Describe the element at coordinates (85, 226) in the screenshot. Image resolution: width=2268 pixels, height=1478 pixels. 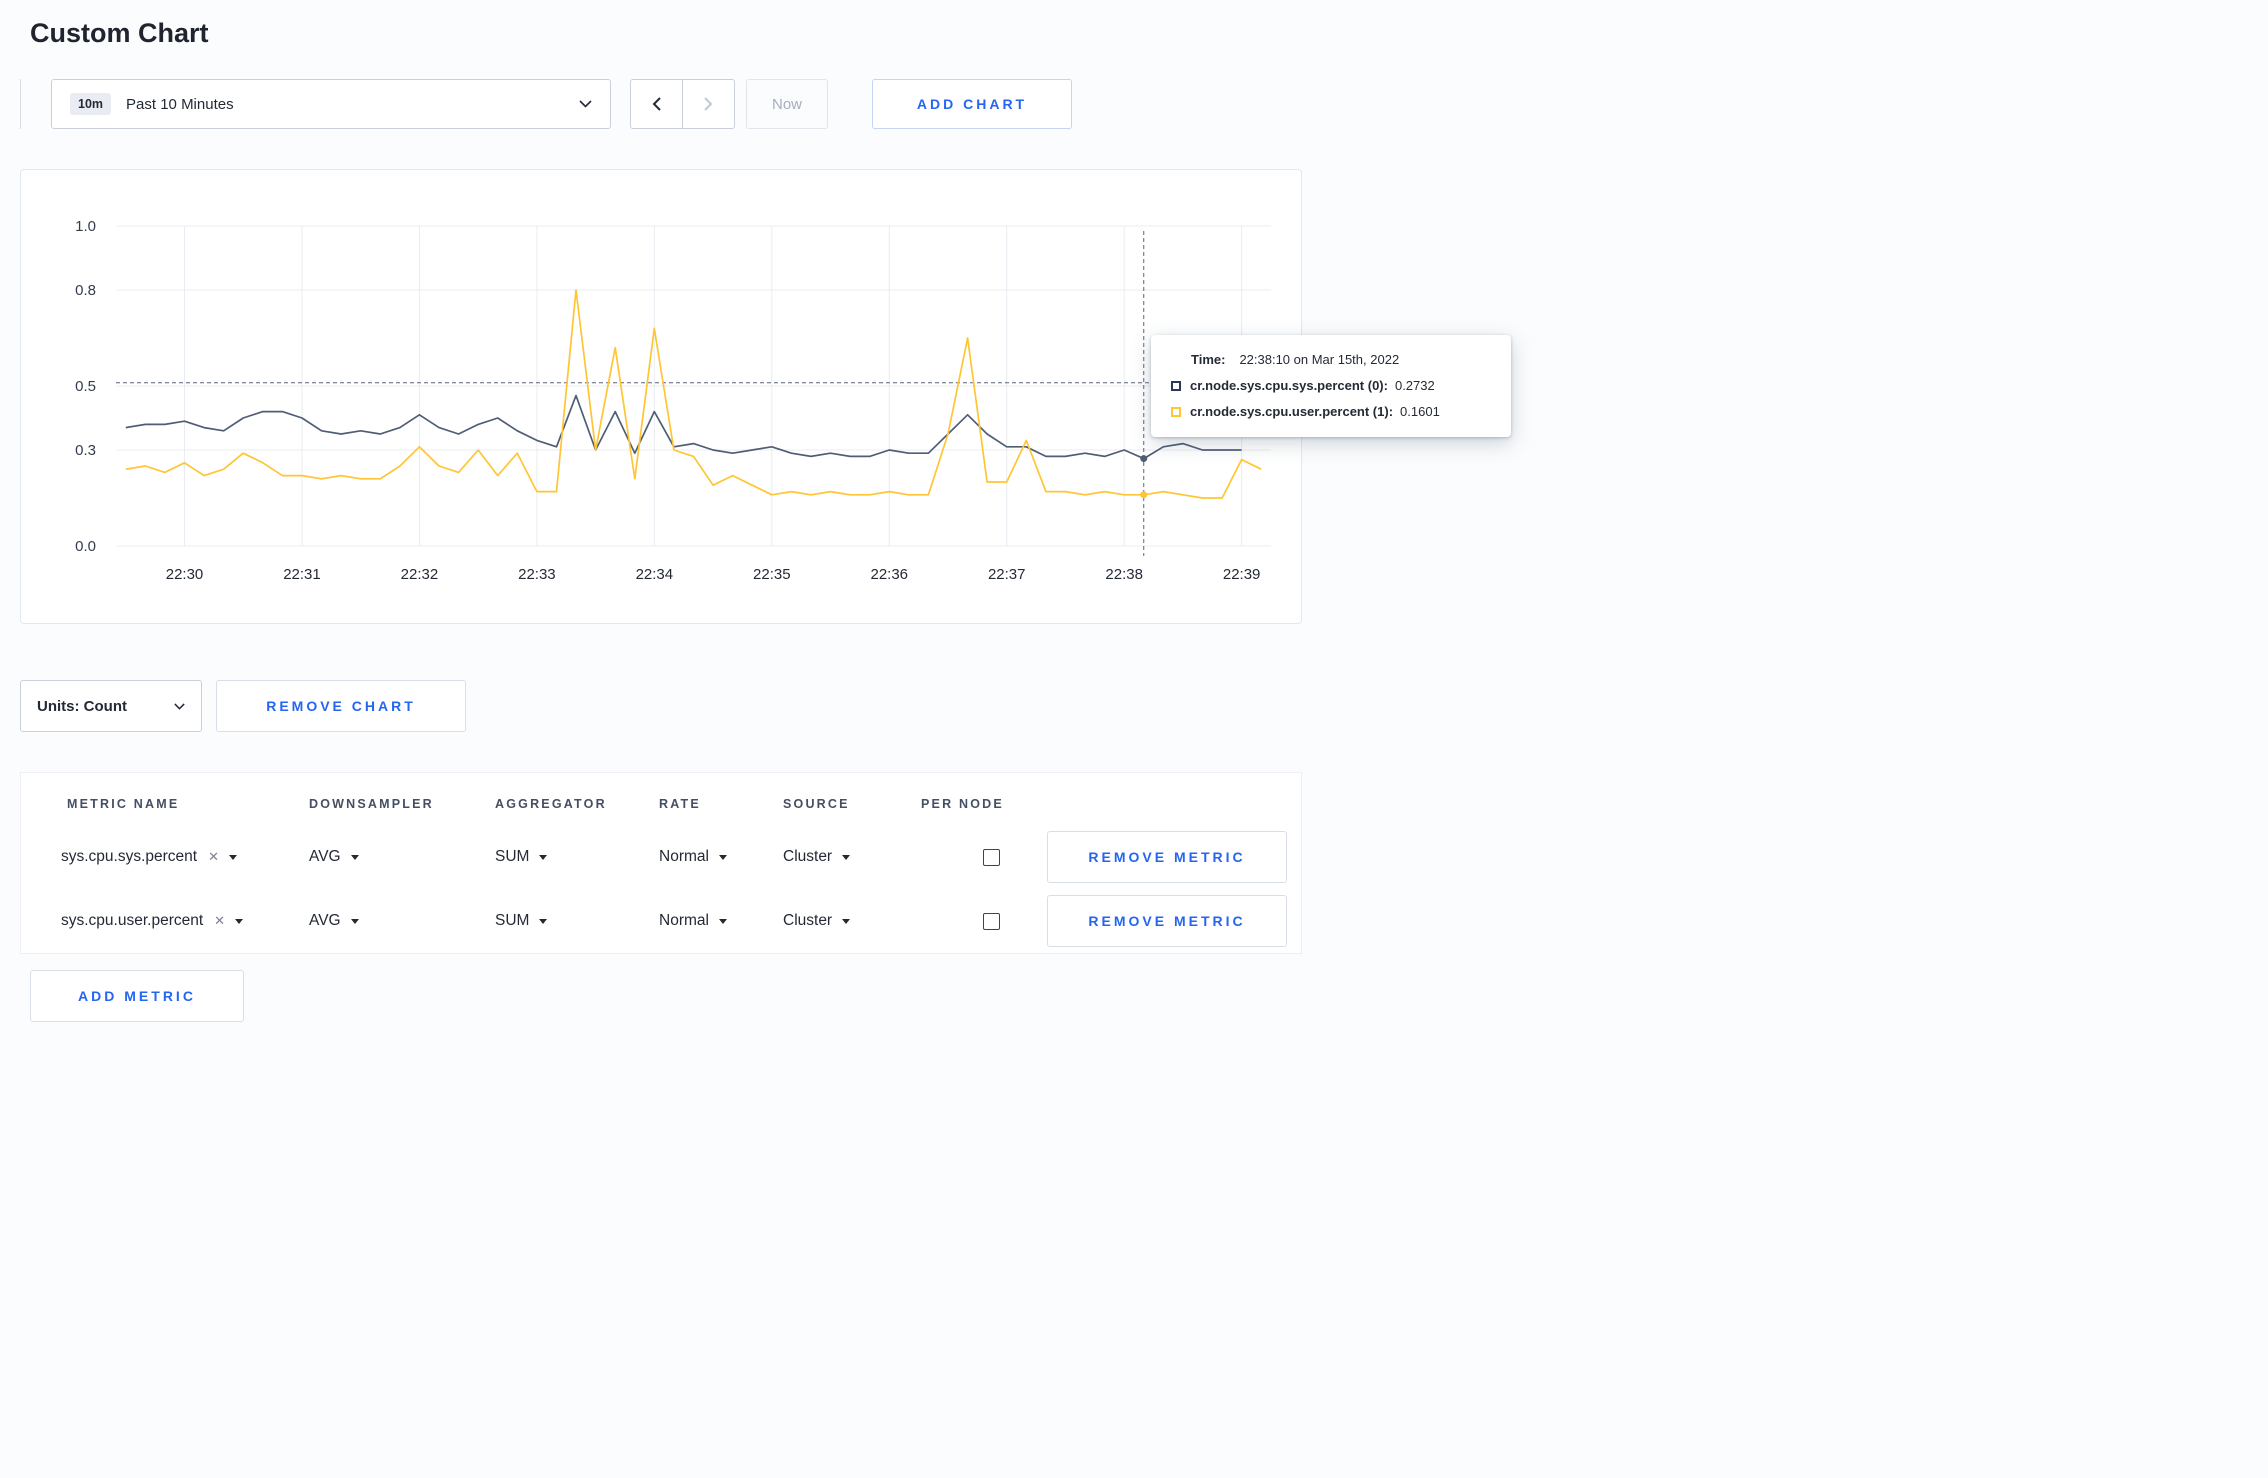
I see `svg-text: 1.0` at that location.